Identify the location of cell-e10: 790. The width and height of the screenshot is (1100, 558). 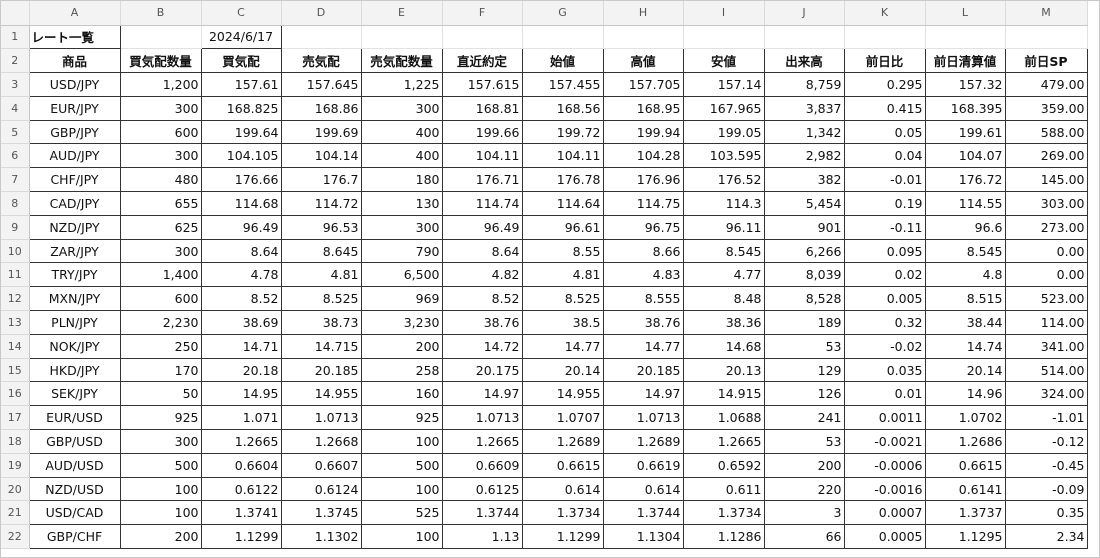
(401, 251).